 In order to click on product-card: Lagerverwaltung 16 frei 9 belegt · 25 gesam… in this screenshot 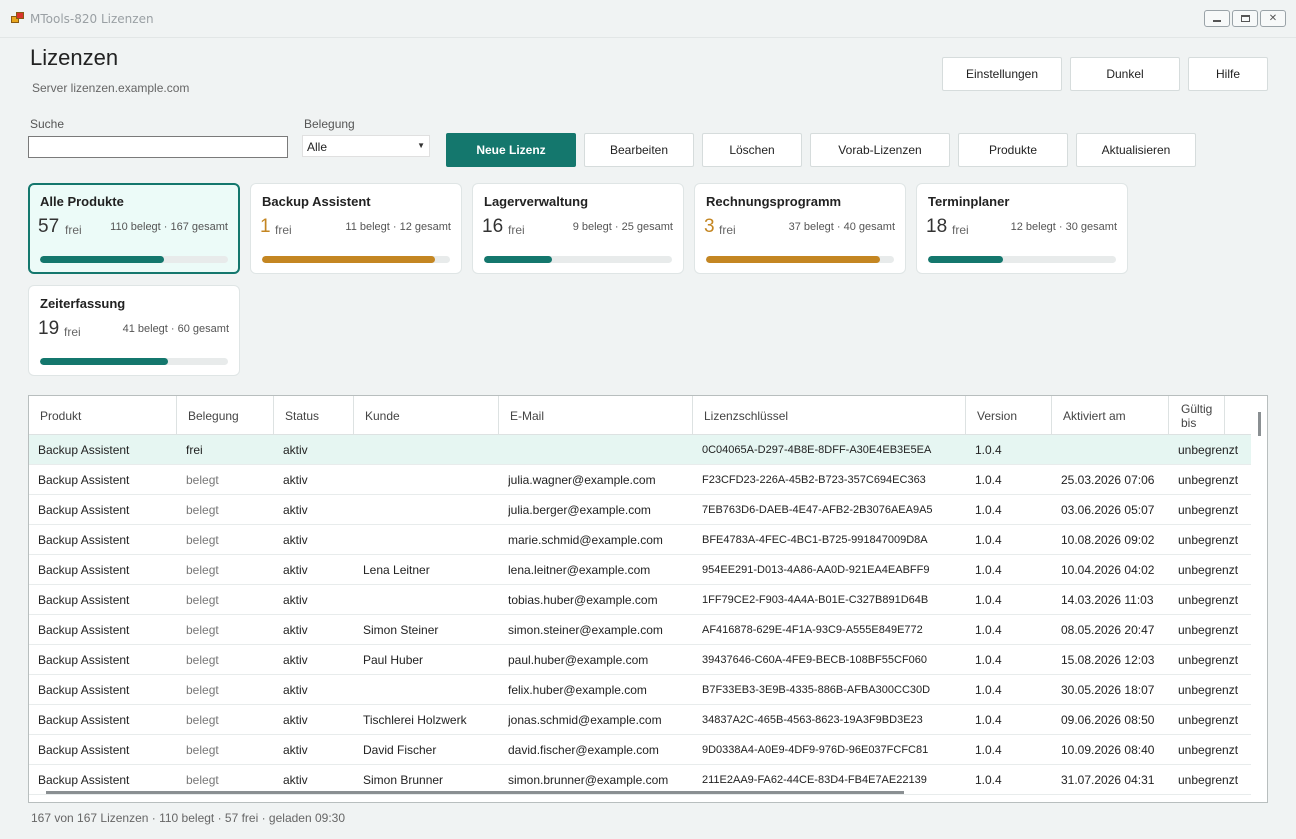, I will do `click(578, 228)`.